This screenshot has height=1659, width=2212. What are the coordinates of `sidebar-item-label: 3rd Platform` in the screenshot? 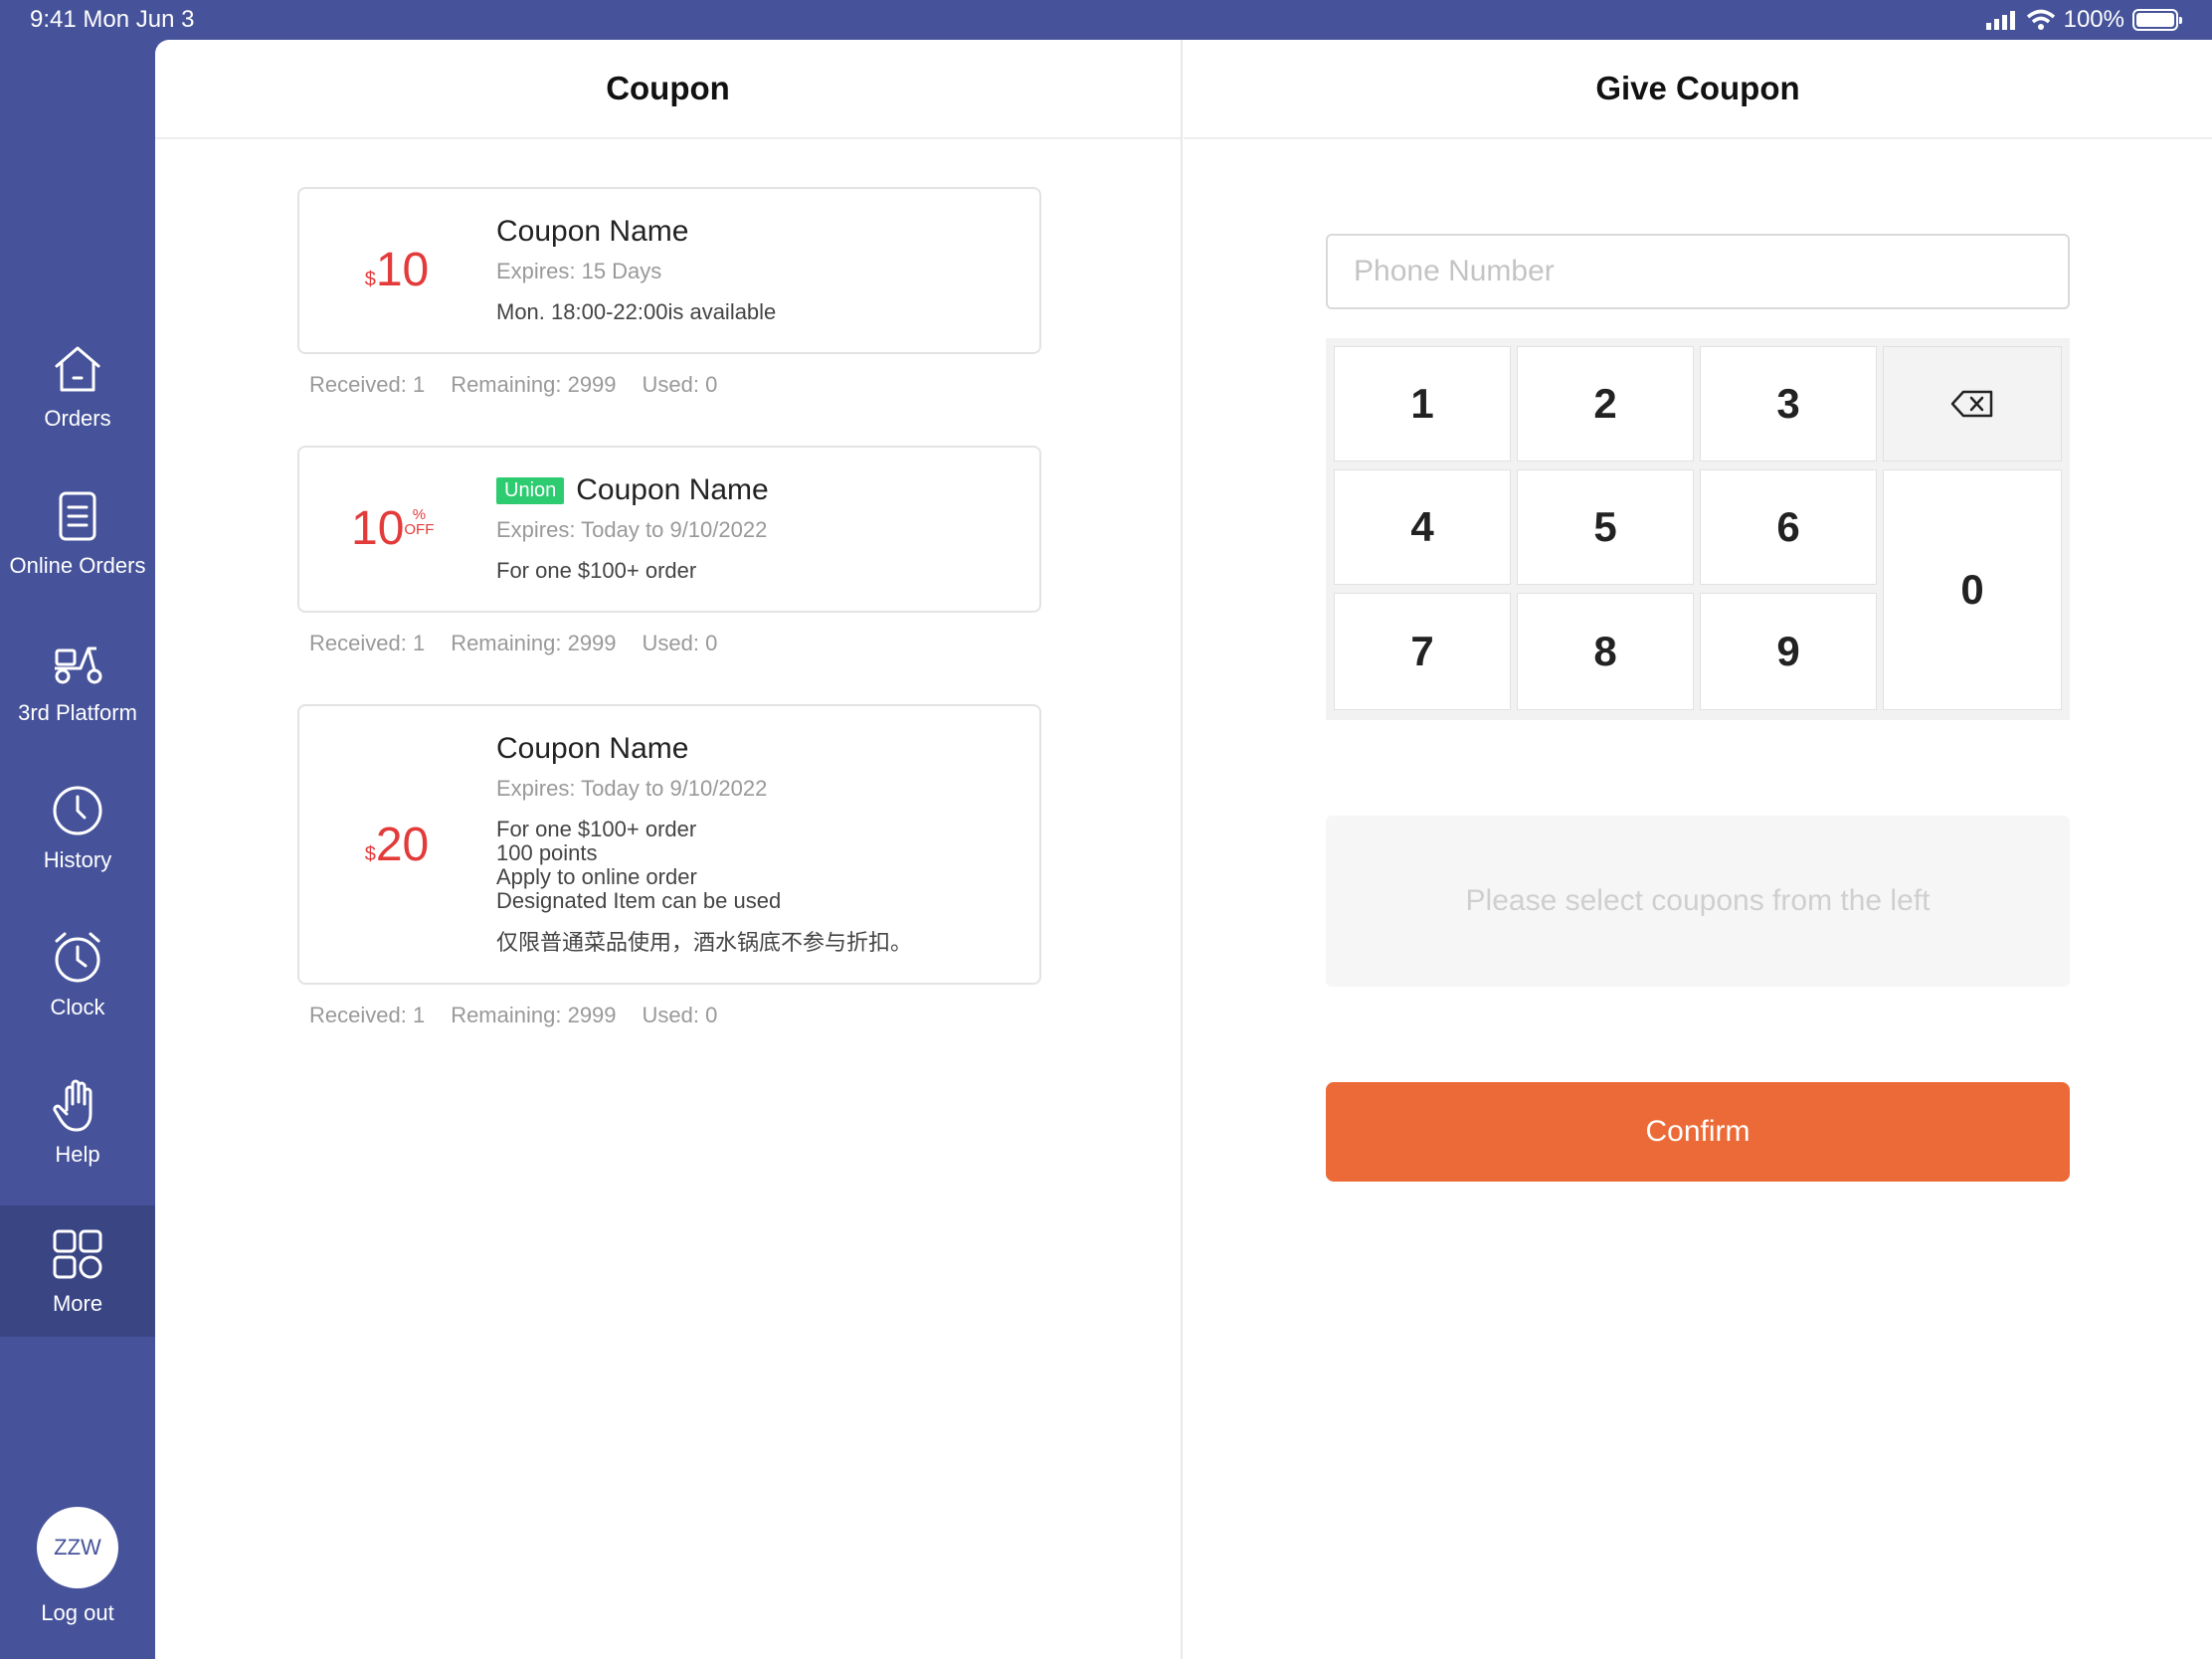 It's located at (77, 712).